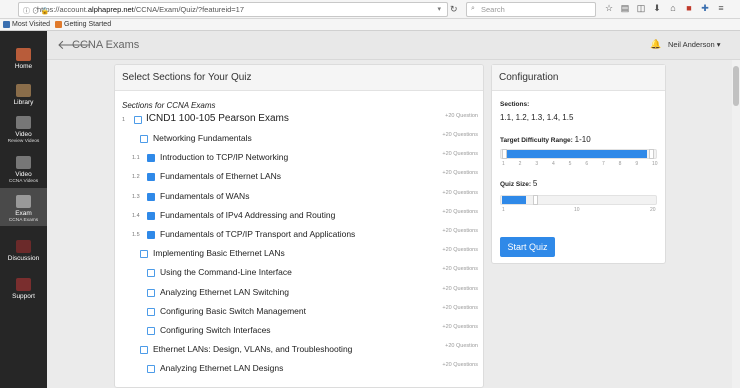 The height and width of the screenshot is (388, 740). What do you see at coordinates (23, 284) in the screenshot?
I see `sidebar-item-support: Support` at bounding box center [23, 284].